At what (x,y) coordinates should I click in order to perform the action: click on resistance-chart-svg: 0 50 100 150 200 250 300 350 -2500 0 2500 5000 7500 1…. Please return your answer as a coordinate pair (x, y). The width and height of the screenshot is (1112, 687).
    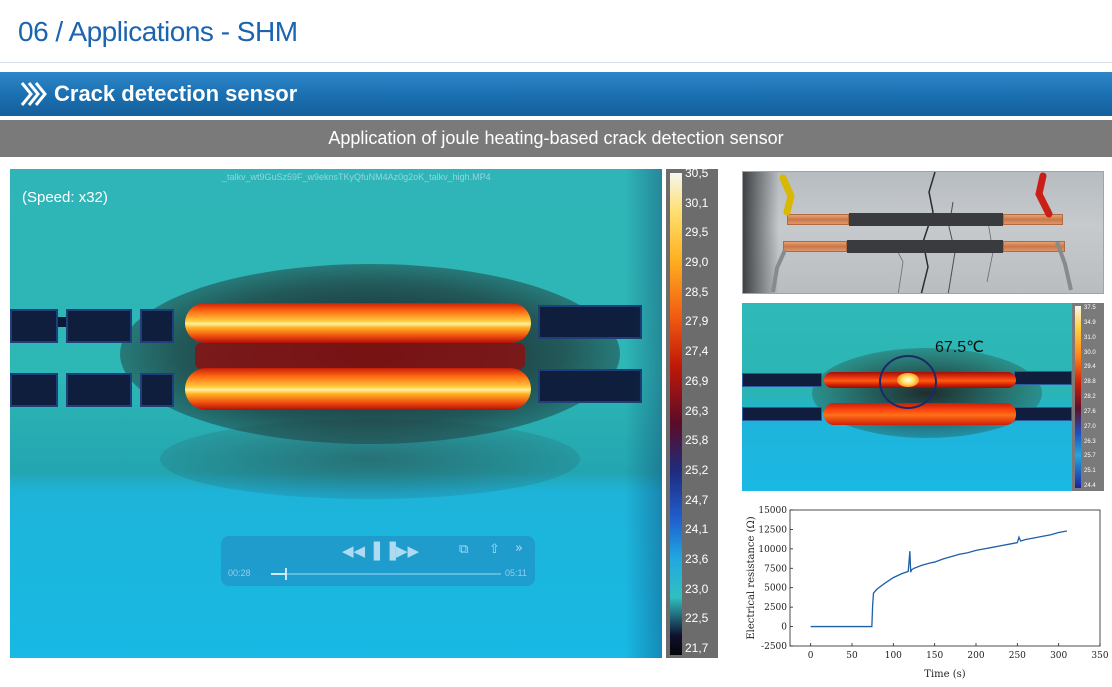
    Looking at the image, I should click on (927, 593).